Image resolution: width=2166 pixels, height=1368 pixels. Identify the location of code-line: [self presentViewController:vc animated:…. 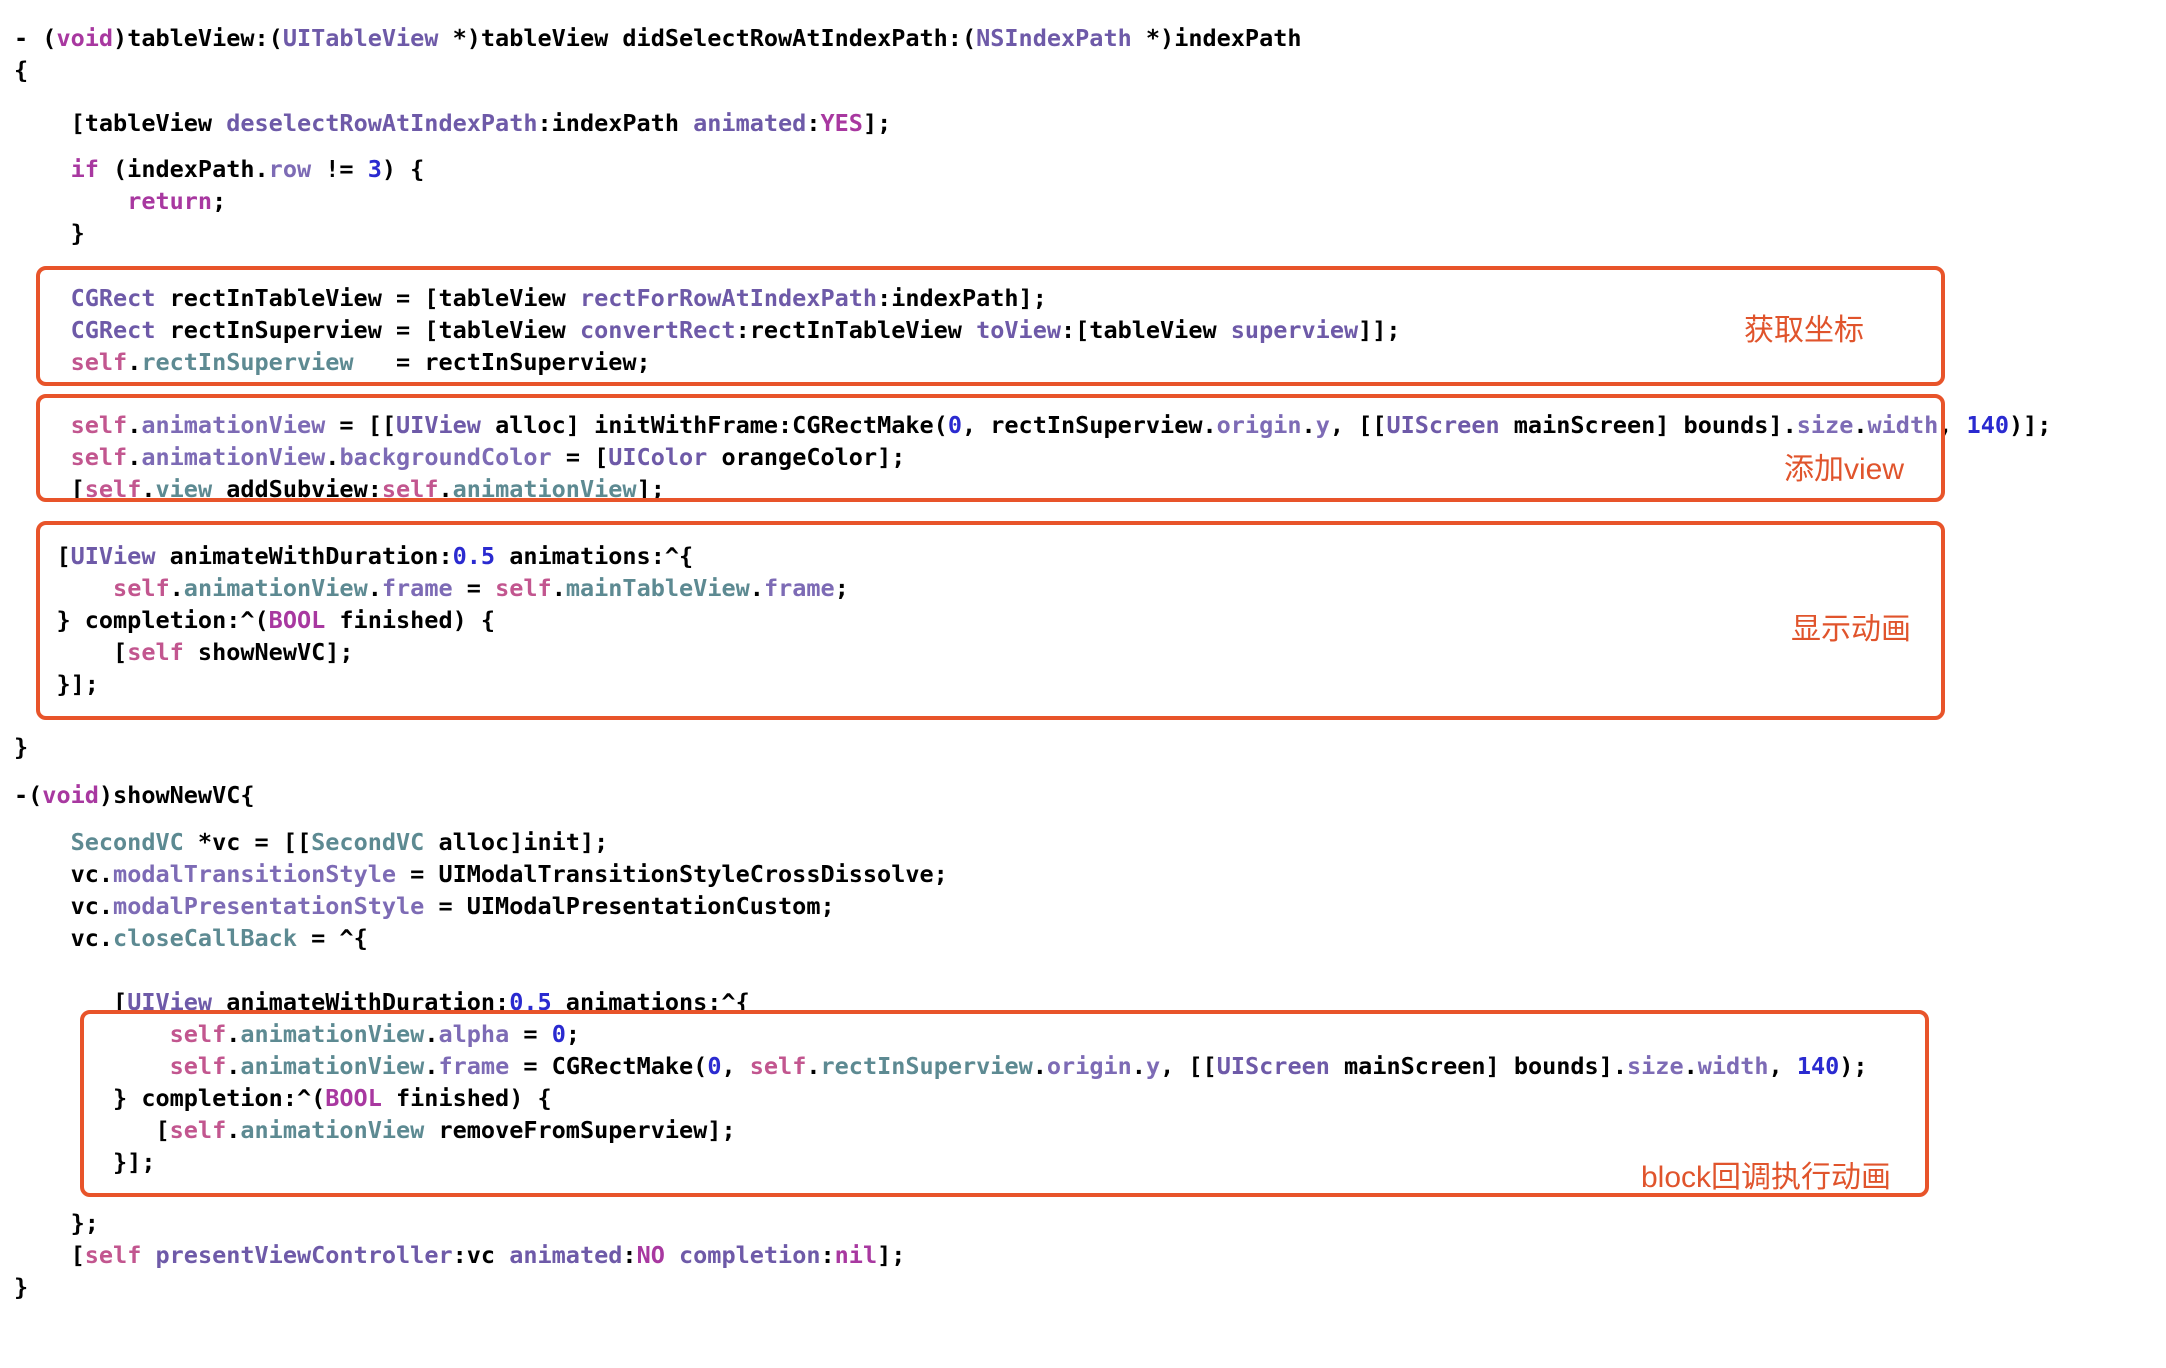
(460, 1255).